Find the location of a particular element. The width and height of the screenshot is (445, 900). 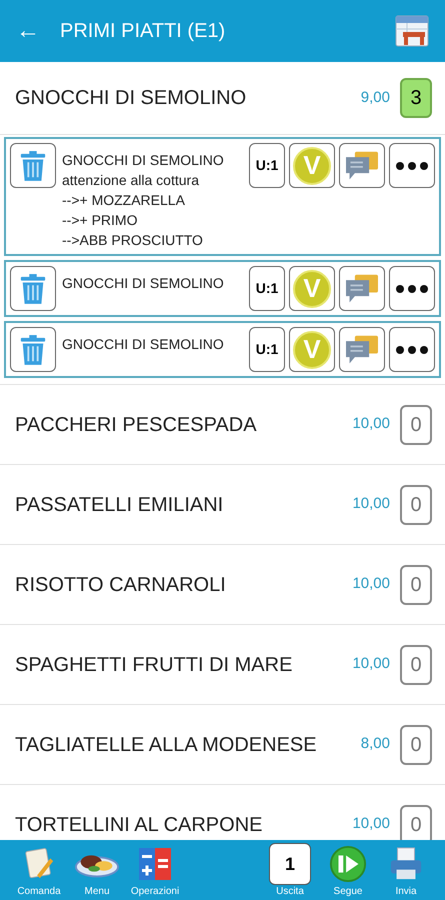

toolbar-button: Invia is located at coordinates (406, 871).